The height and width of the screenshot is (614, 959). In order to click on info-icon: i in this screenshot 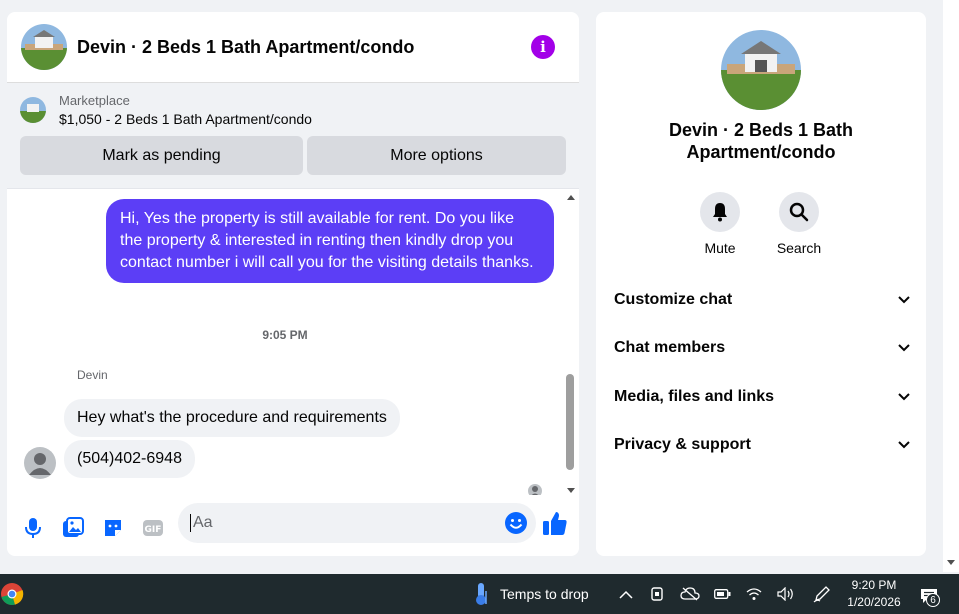, I will do `click(543, 47)`.